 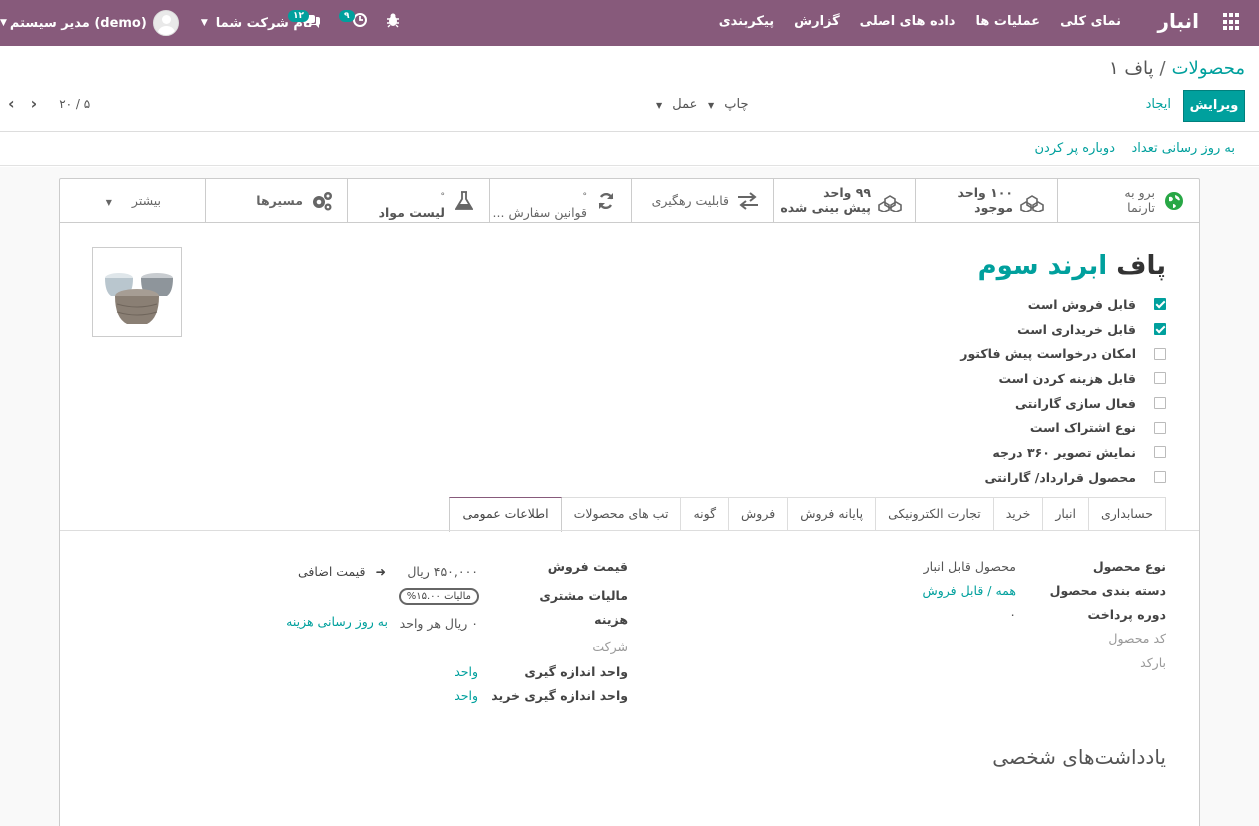 I want to click on more-label: بیشتر, so click(x=146, y=200).